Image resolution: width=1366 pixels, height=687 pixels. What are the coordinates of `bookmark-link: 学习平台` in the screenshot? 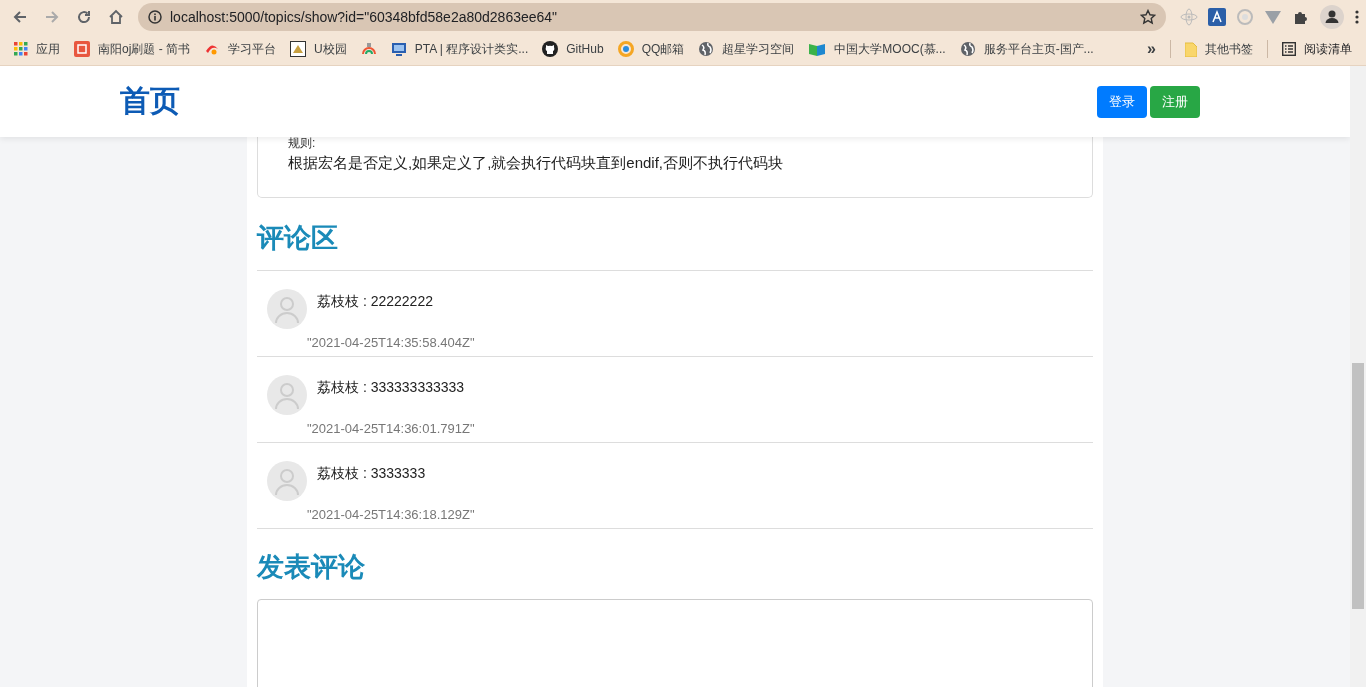 It's located at (240, 49).